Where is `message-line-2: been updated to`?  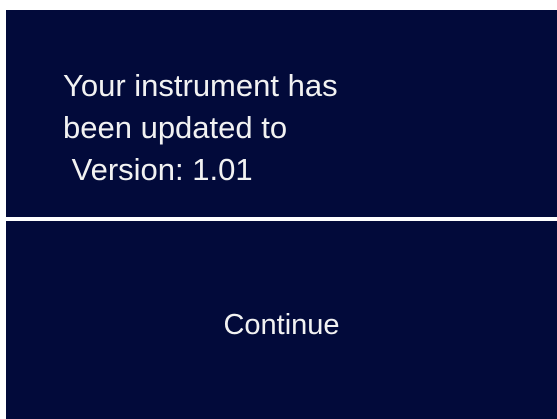
message-line-2: been updated to is located at coordinates (175, 127).